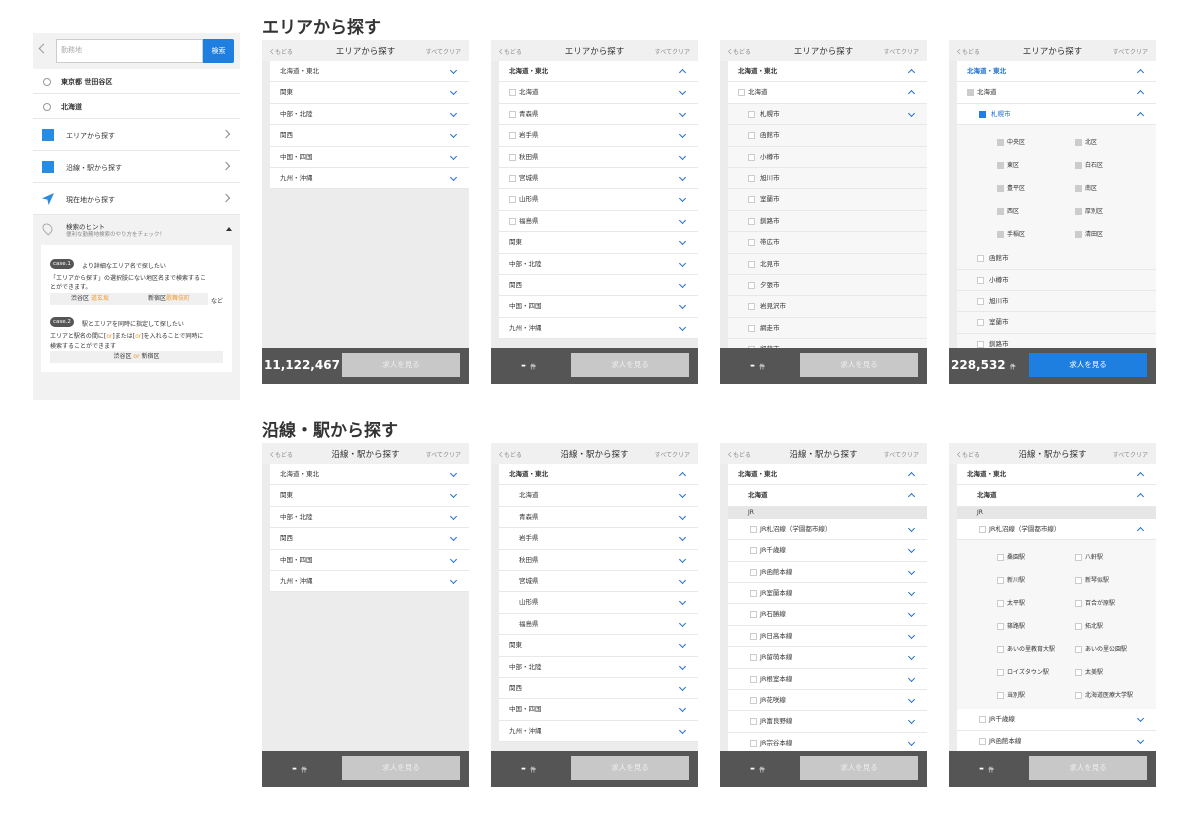  What do you see at coordinates (1114, 234) in the screenshot?
I see `ward-option: 清田区` at bounding box center [1114, 234].